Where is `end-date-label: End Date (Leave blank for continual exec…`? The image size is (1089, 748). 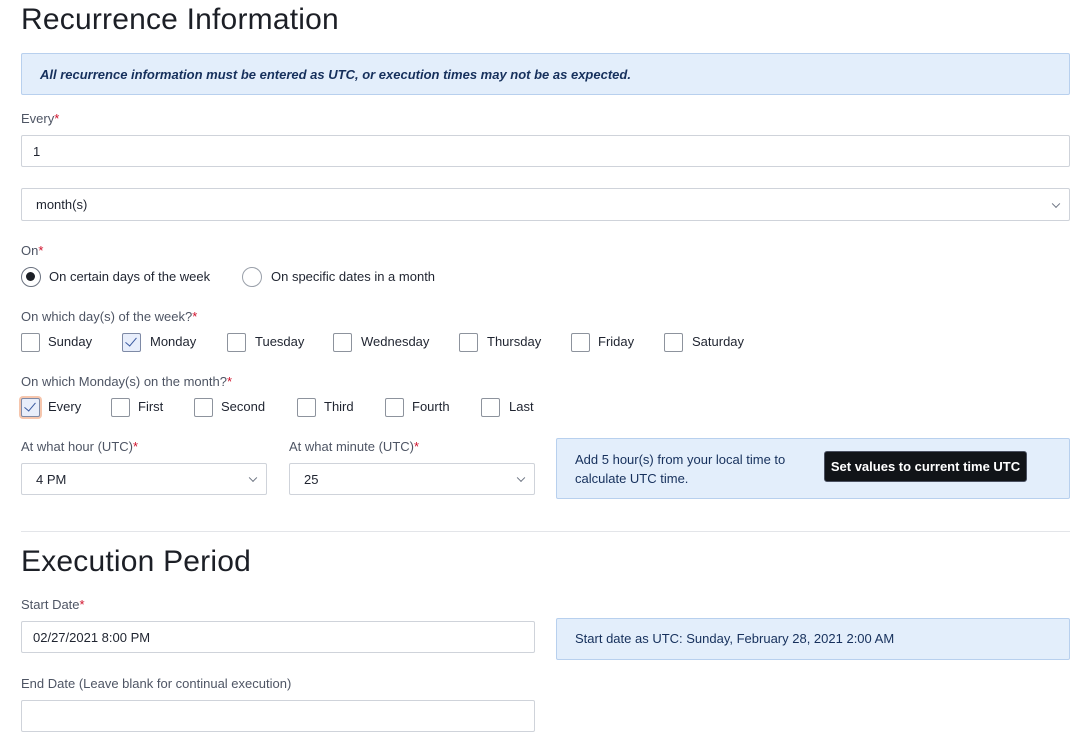 end-date-label: End Date (Leave blank for continual exec… is located at coordinates (156, 683).